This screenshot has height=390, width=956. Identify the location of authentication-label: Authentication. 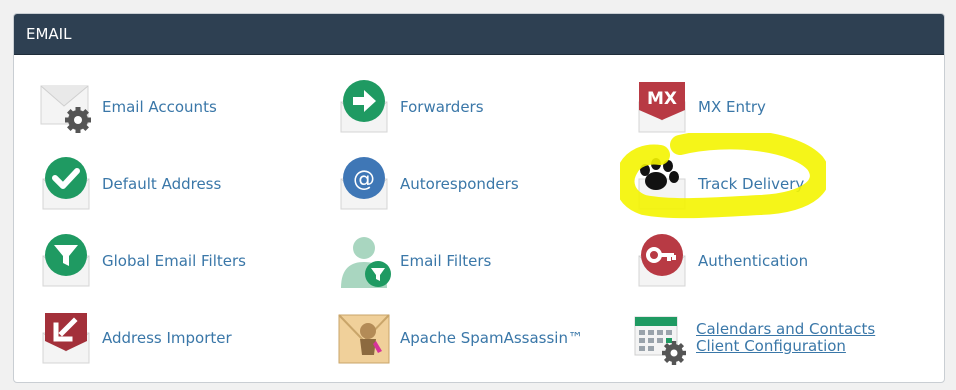
(753, 260).